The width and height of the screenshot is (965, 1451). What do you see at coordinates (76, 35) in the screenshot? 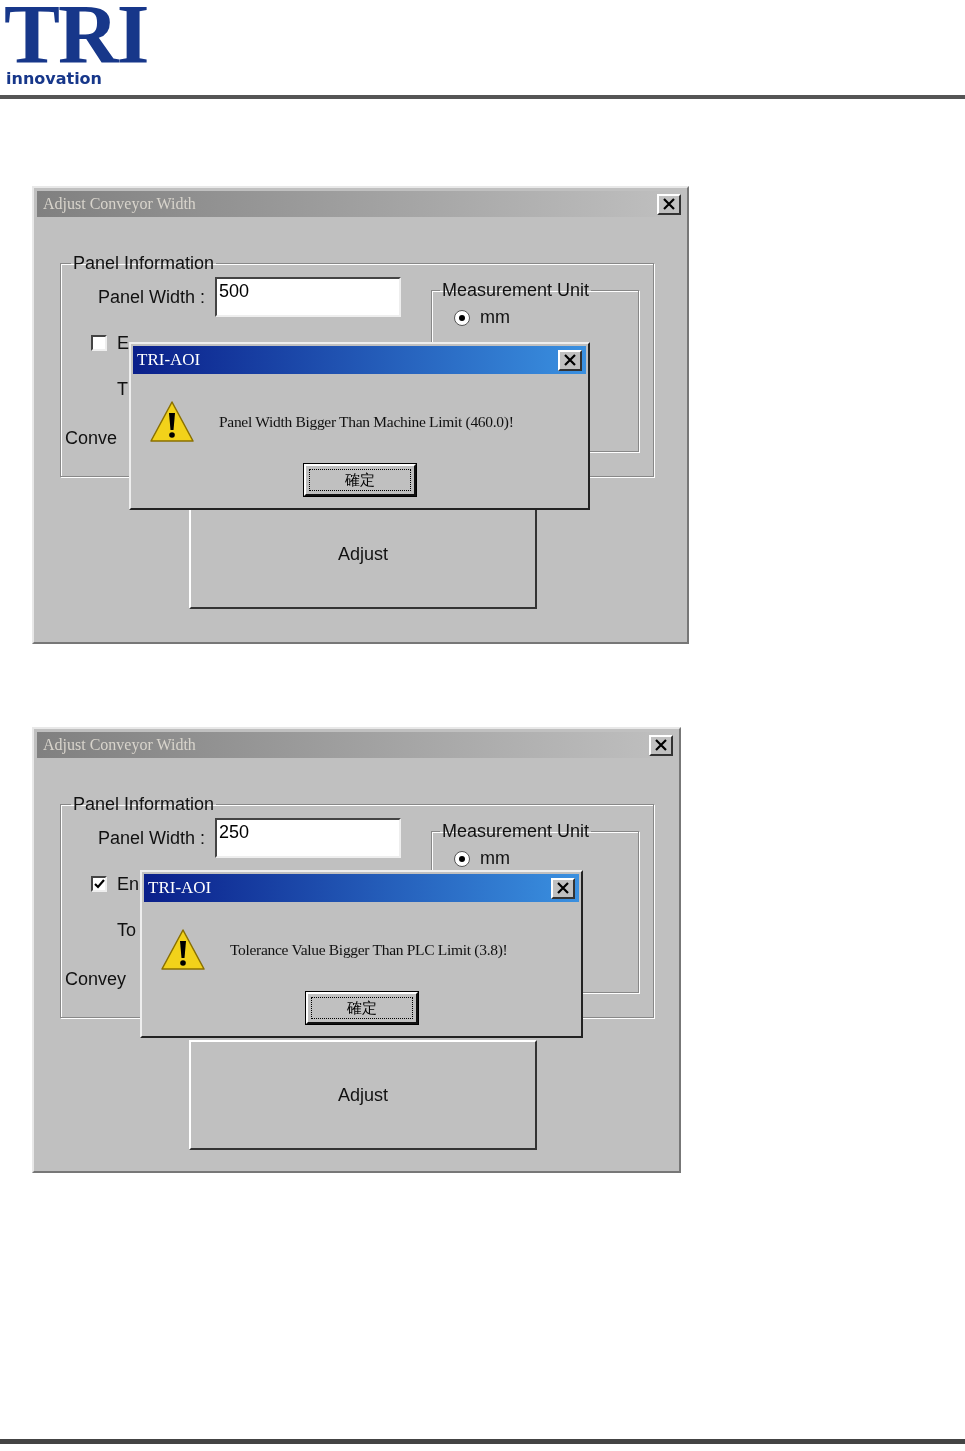
I see `logo: TRI` at bounding box center [76, 35].